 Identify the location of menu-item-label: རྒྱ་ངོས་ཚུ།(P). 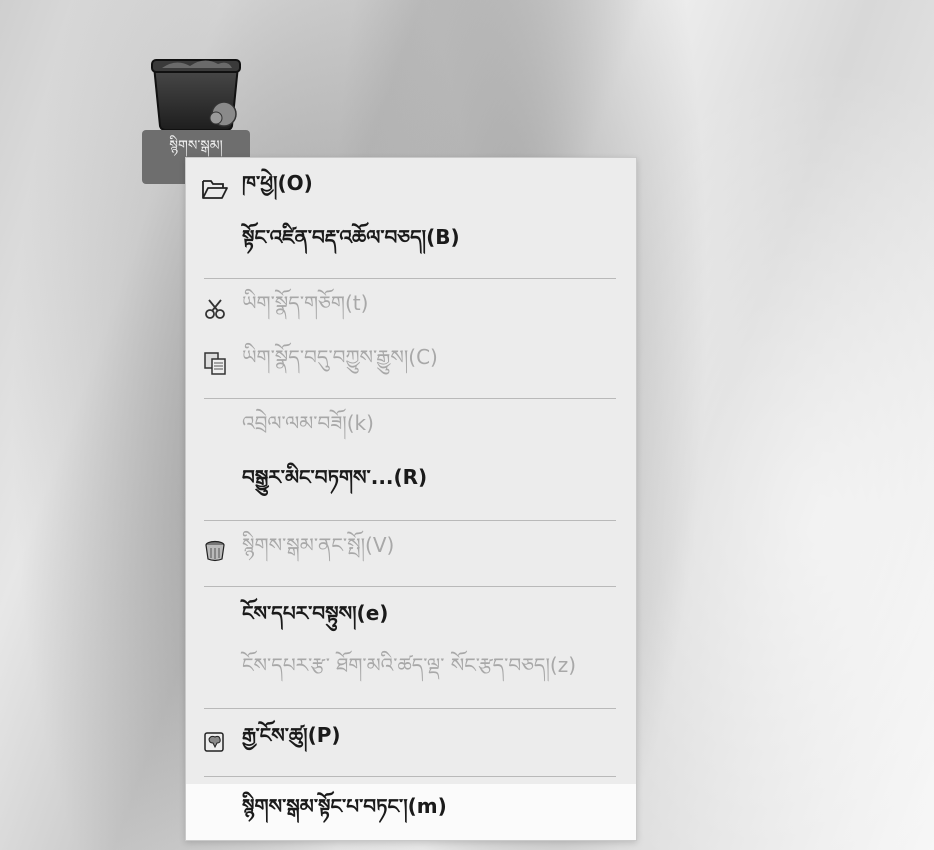
(291, 735).